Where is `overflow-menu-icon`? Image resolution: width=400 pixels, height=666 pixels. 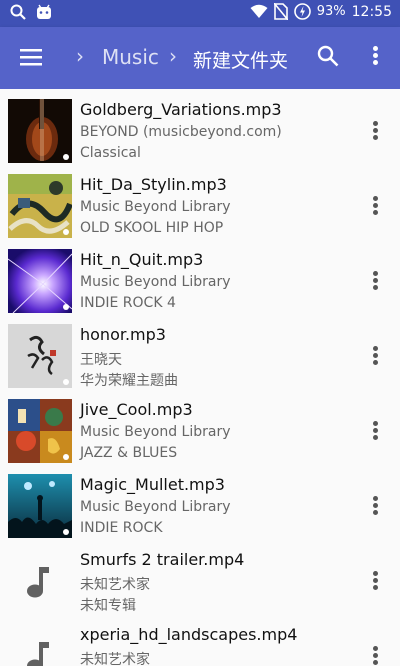 overflow-menu-icon is located at coordinates (375, 57).